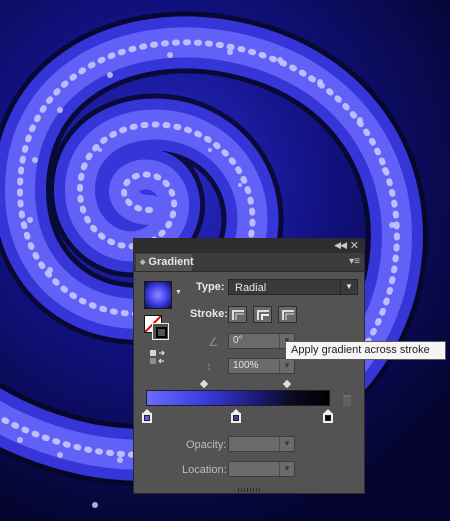  I want to click on stroke-swatch, so click(160, 331).